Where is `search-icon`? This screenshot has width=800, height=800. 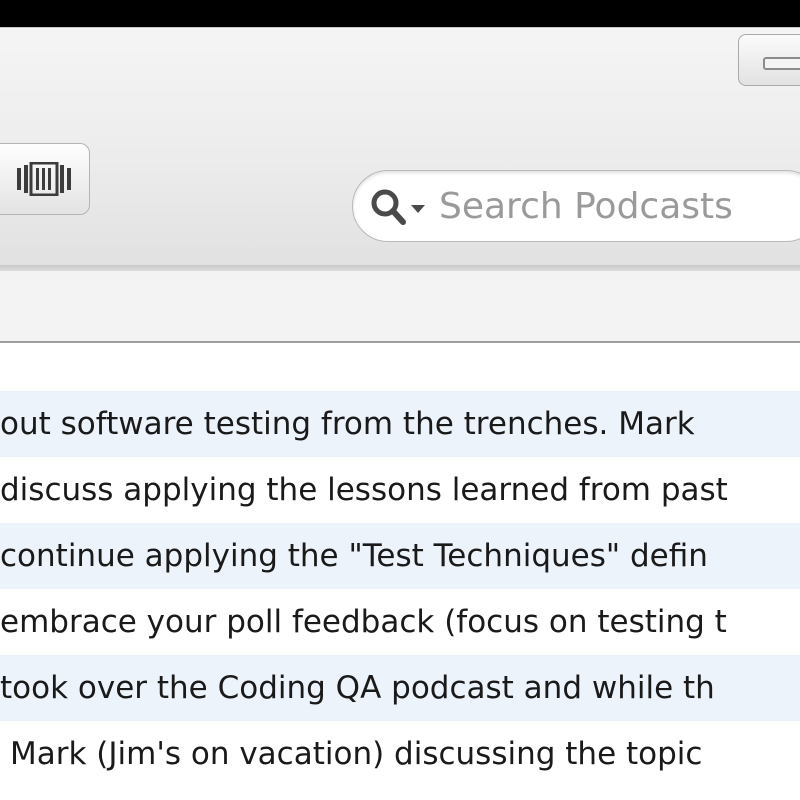
search-icon is located at coordinates (401, 207).